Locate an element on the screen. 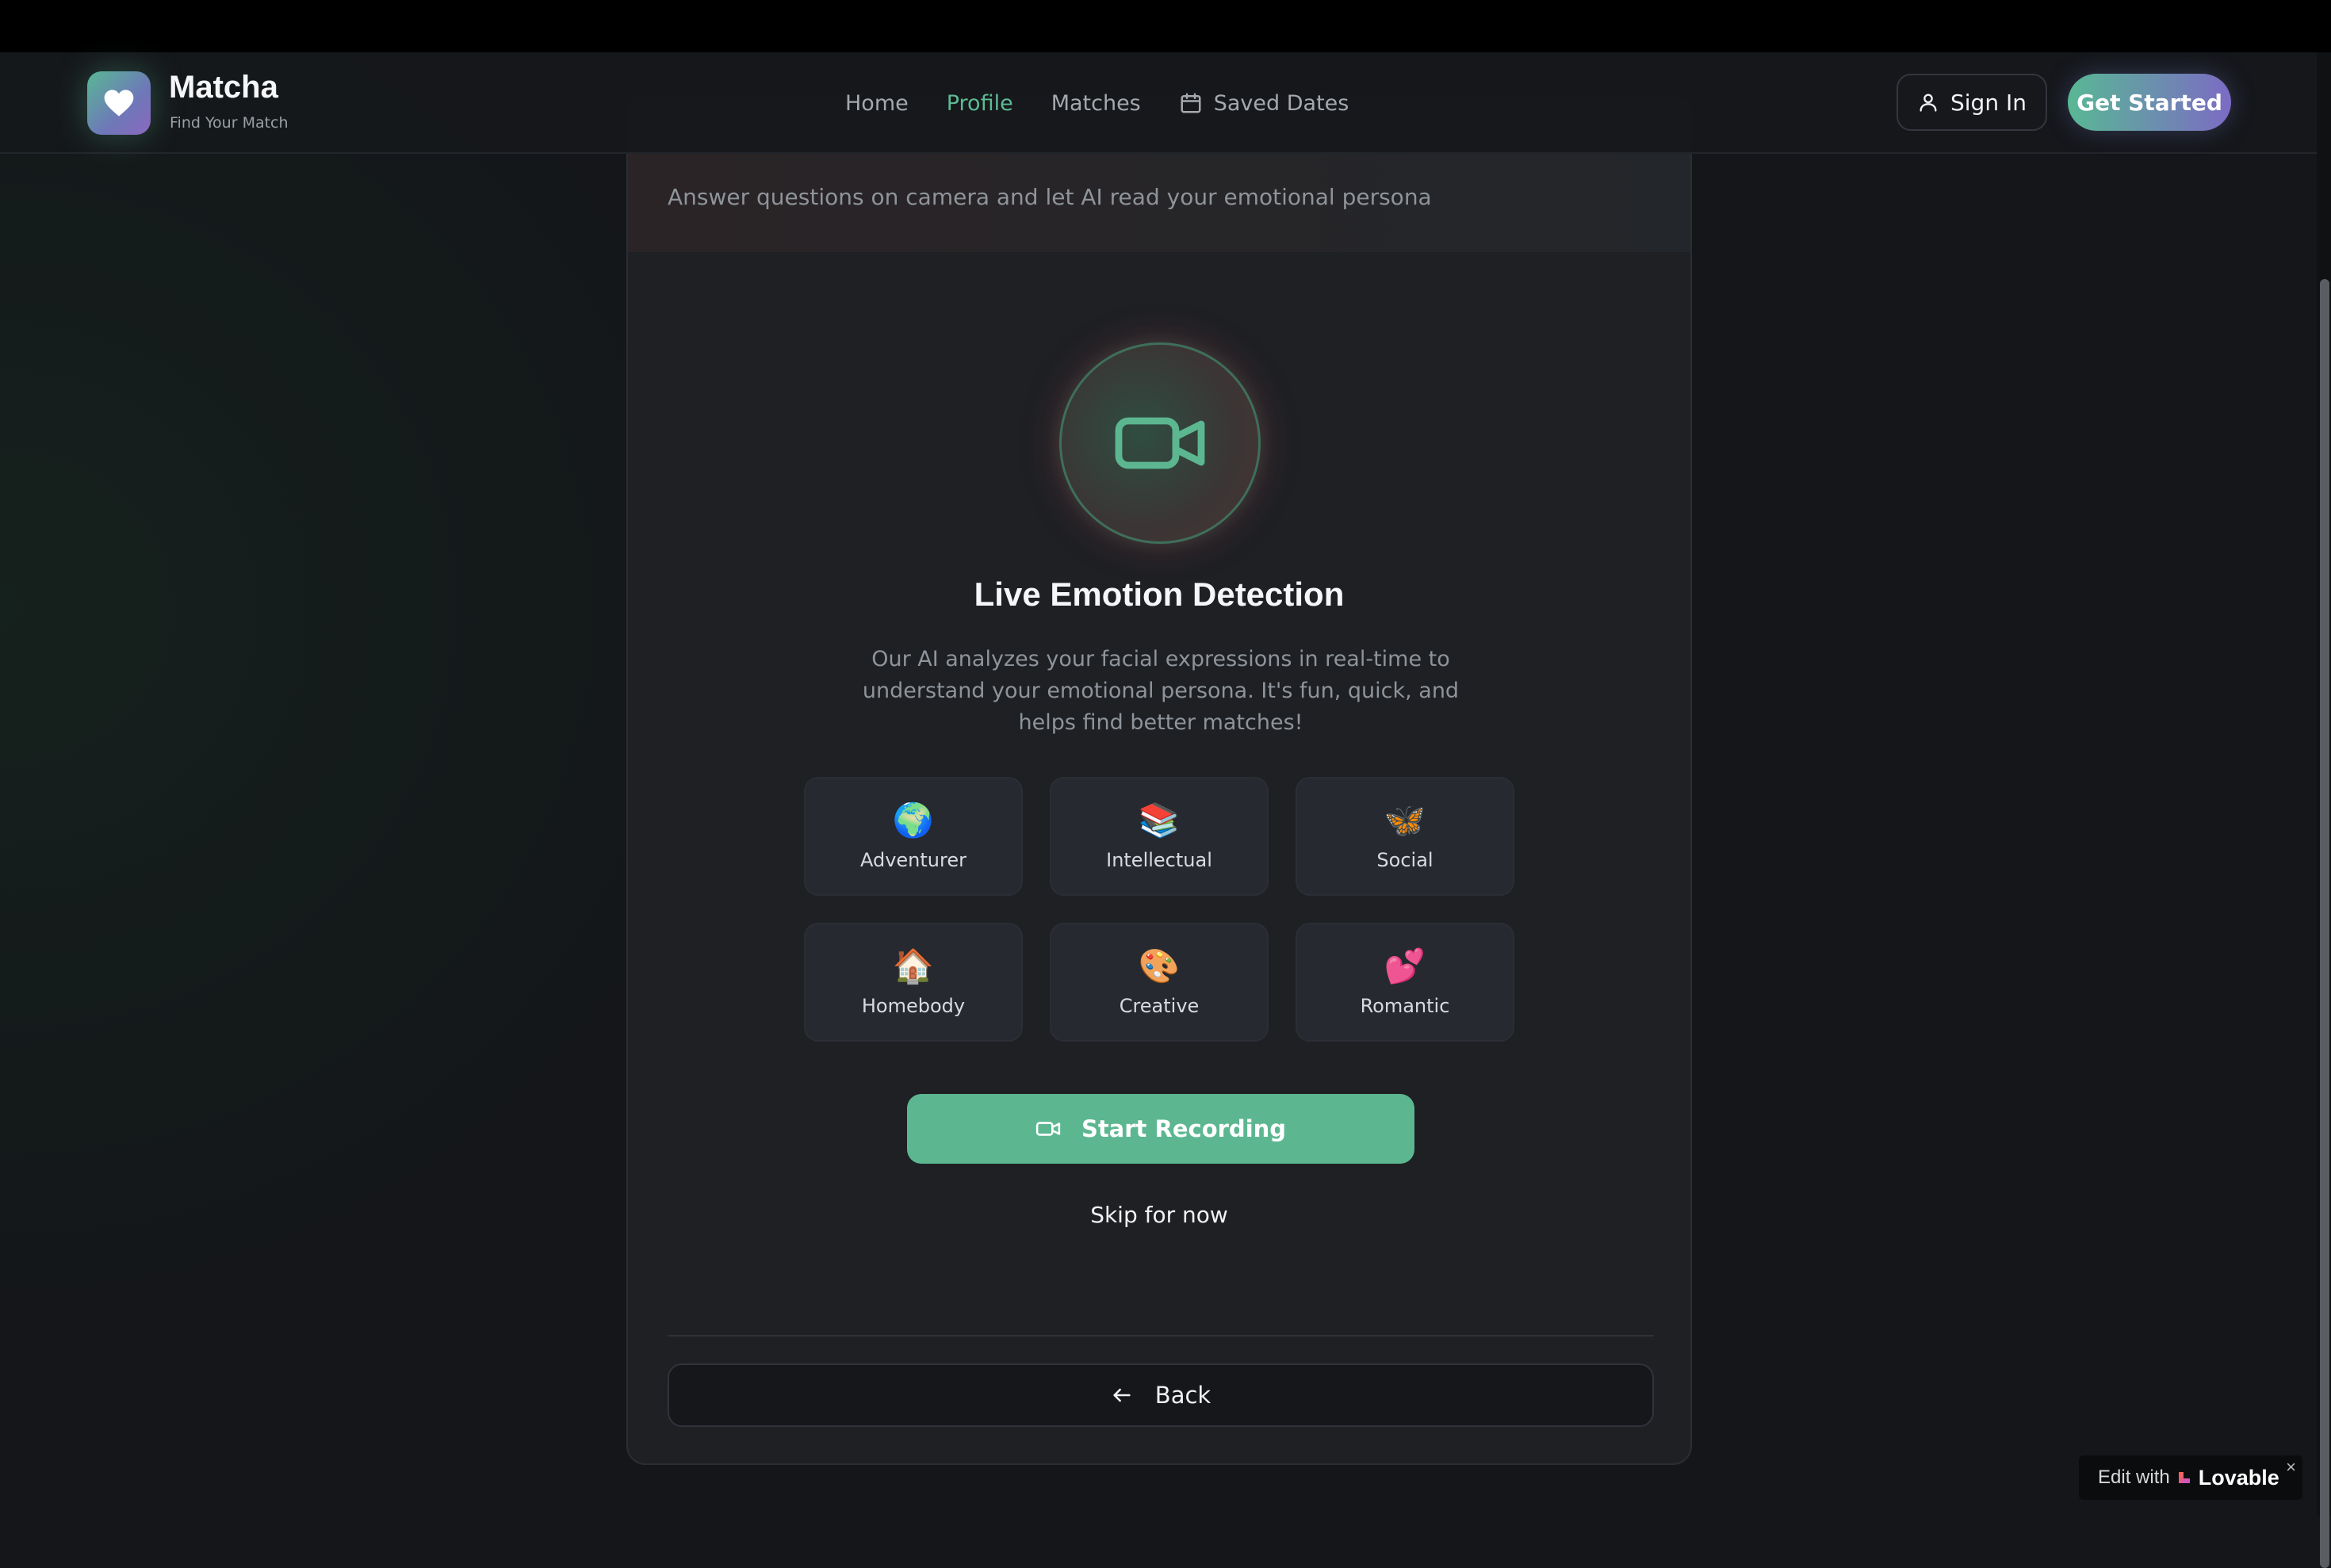  back-button: Back is located at coordinates (1161, 1395).